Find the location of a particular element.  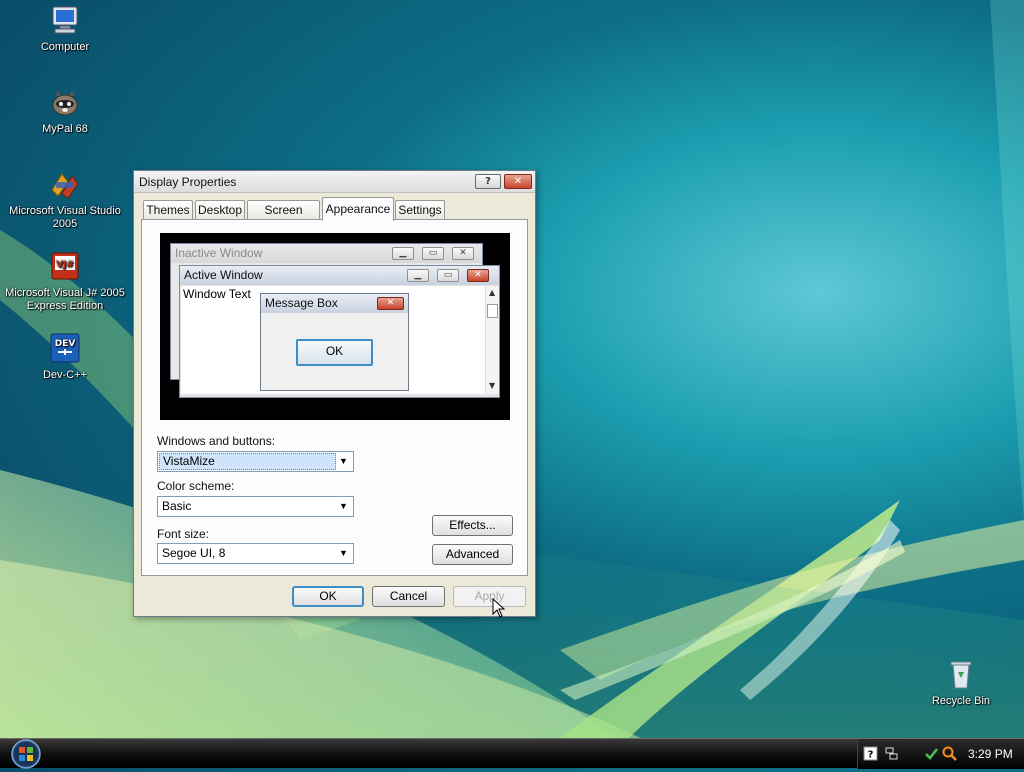

color-scheme-value: Basic is located at coordinates (177, 506).